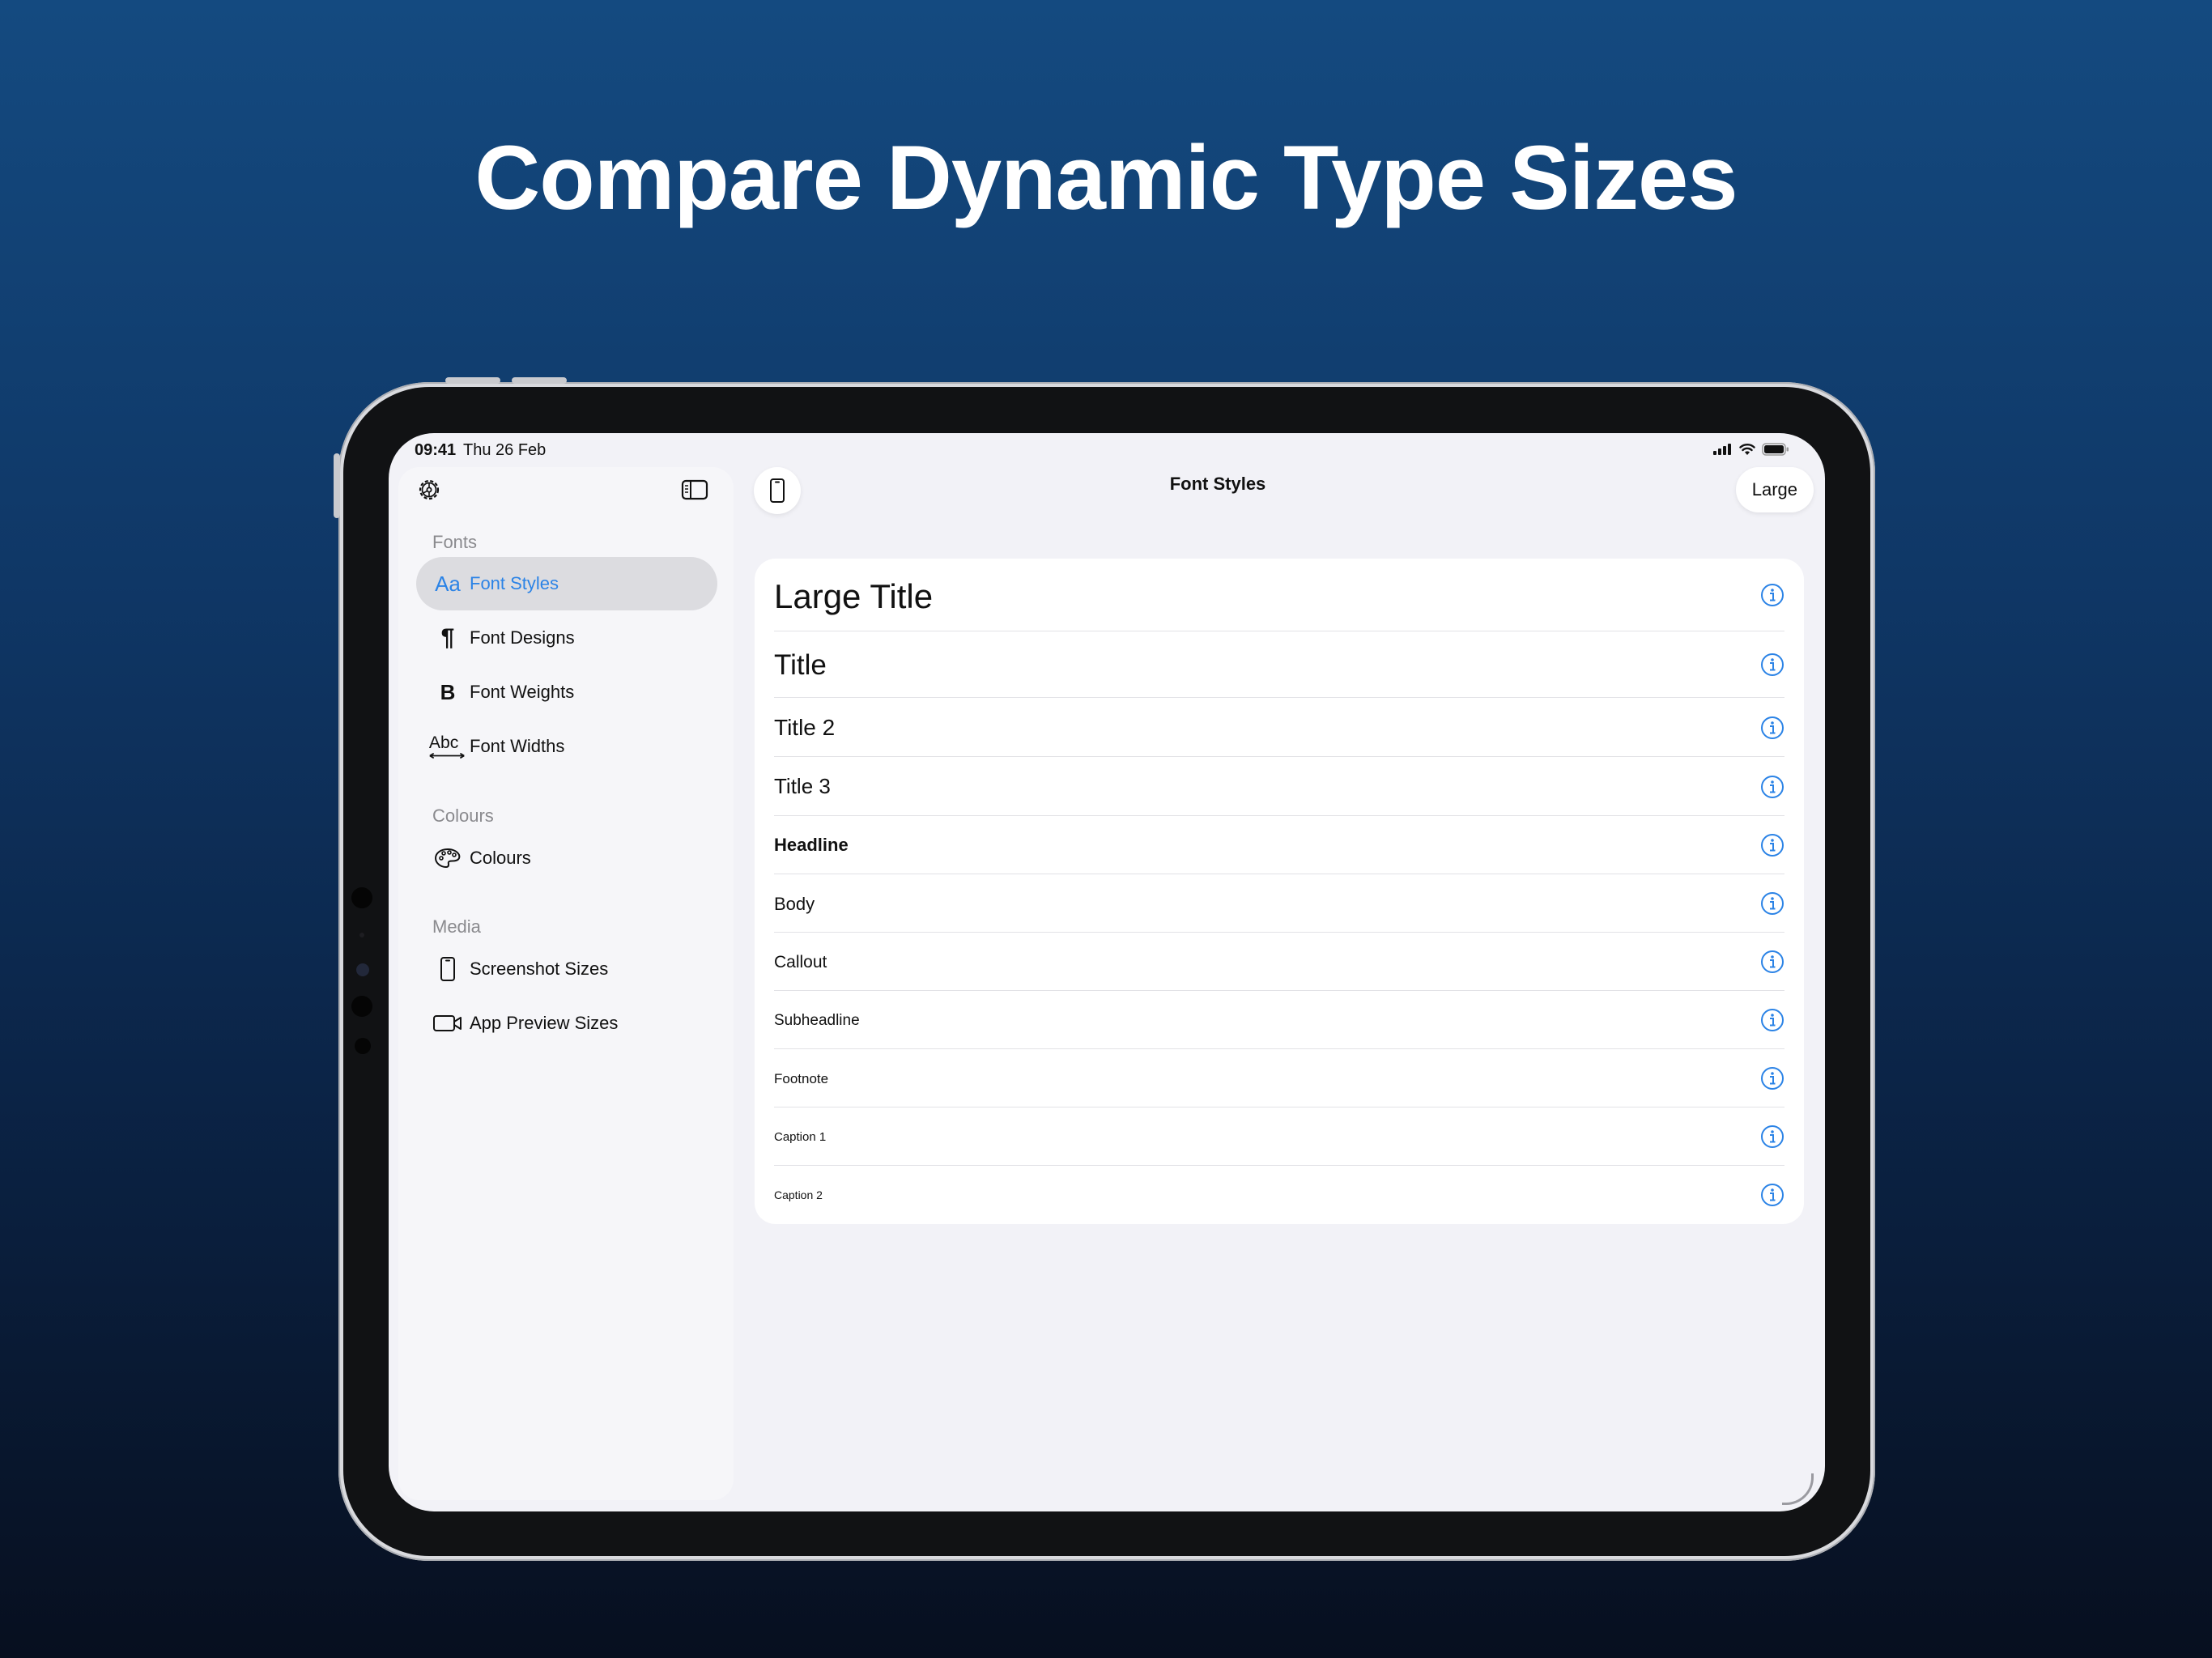 Image resolution: width=2212 pixels, height=1658 pixels. Describe the element at coordinates (805, 727) in the screenshot. I see `row-label: Title 2` at that location.